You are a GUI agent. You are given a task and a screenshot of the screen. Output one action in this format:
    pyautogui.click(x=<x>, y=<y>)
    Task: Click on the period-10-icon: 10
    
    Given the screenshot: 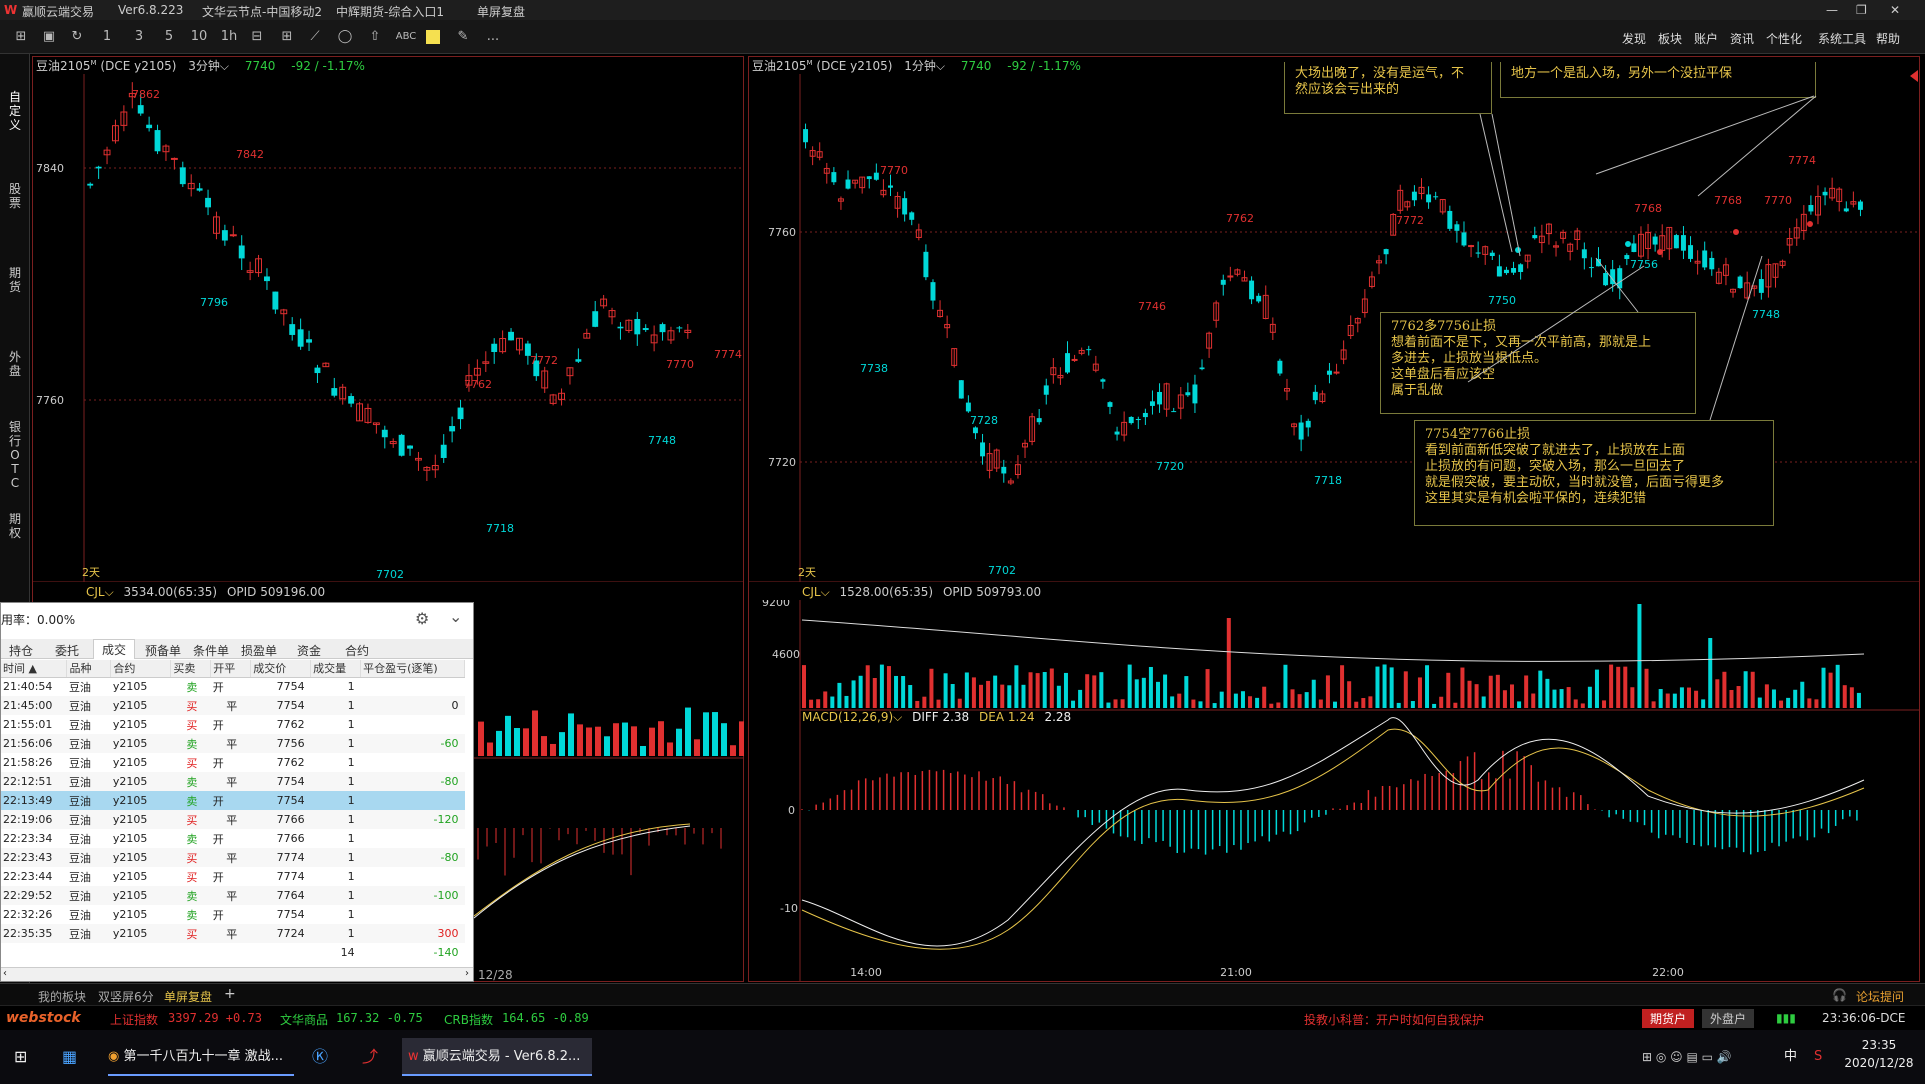 What is the action you would take?
    pyautogui.click(x=199, y=37)
    